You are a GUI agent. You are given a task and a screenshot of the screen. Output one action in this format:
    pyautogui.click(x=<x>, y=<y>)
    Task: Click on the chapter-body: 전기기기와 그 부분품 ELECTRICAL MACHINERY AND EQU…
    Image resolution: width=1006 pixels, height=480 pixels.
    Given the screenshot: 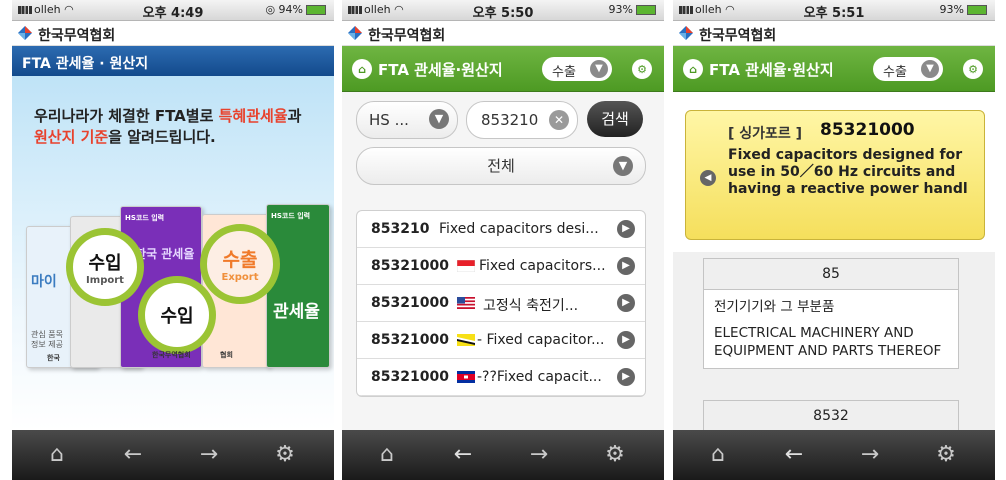 What is the action you would take?
    pyautogui.click(x=831, y=329)
    